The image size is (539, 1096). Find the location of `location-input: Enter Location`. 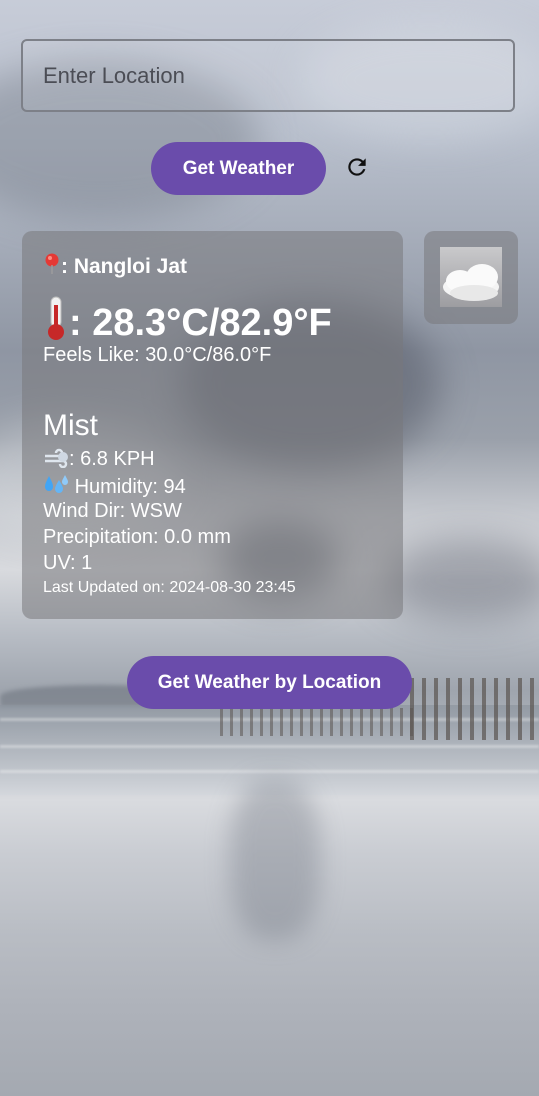

location-input: Enter Location is located at coordinates (268, 75).